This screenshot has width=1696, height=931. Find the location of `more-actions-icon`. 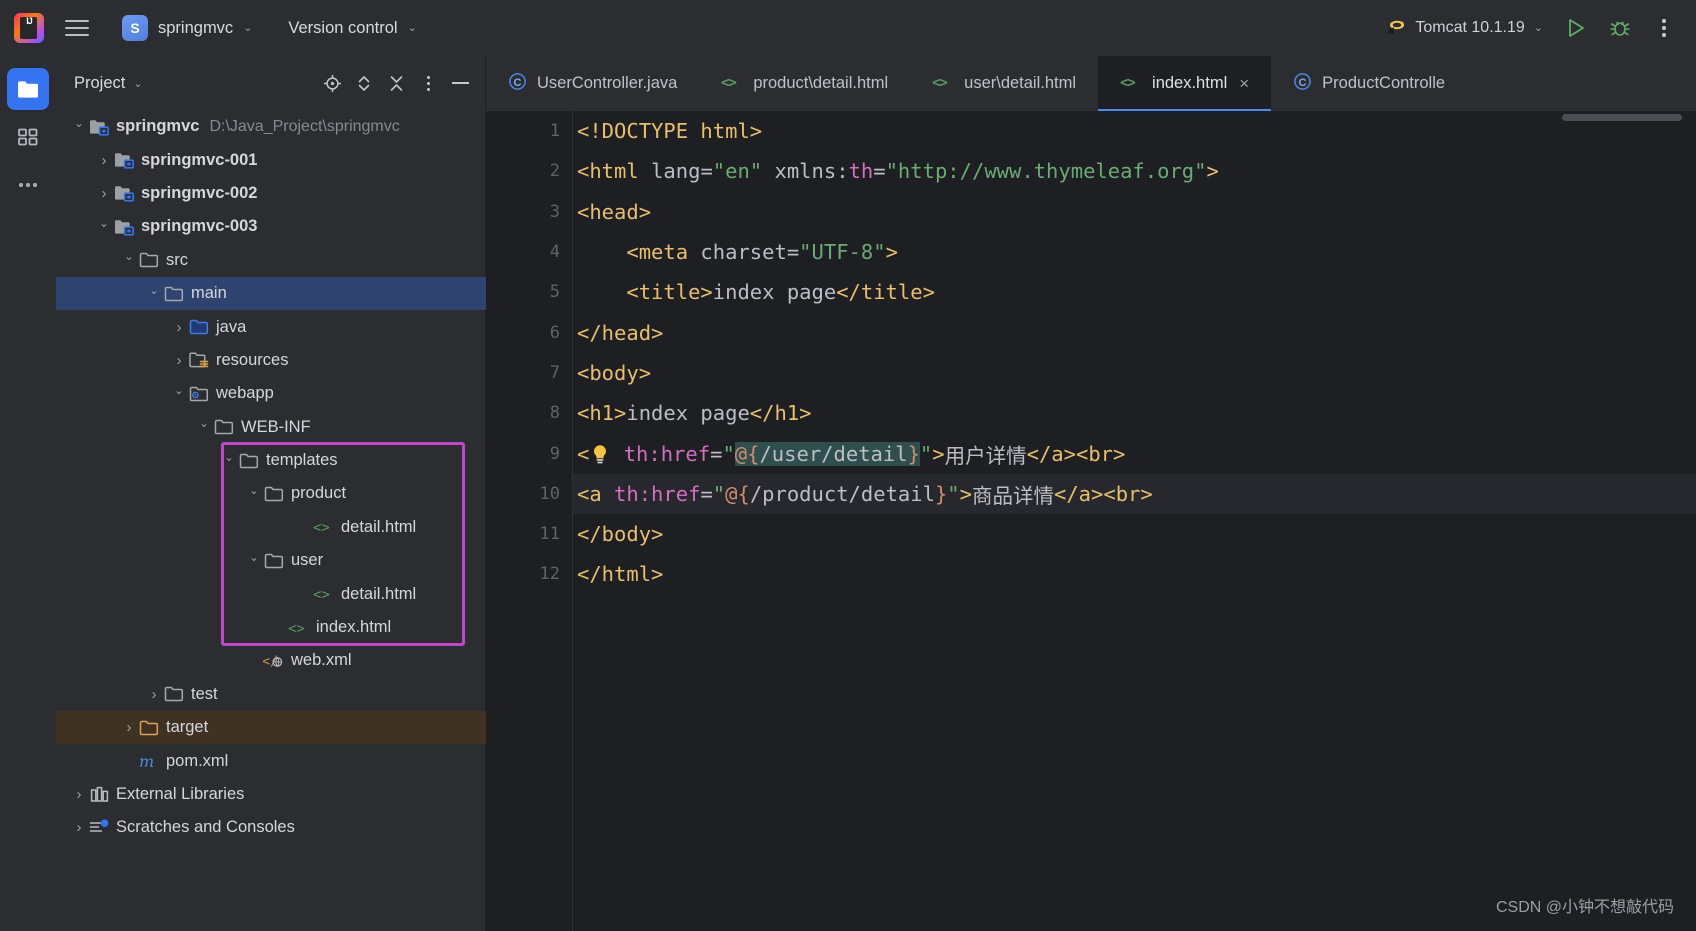

more-actions-icon is located at coordinates (1664, 28).